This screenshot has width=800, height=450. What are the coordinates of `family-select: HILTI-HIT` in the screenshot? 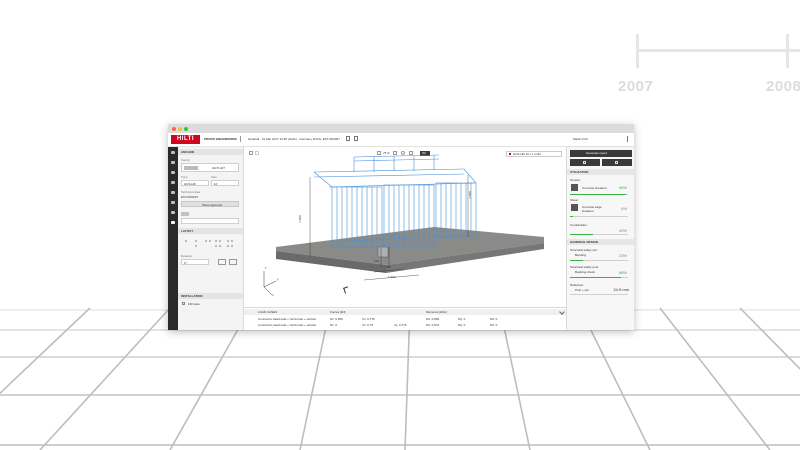 It's located at (210, 167).